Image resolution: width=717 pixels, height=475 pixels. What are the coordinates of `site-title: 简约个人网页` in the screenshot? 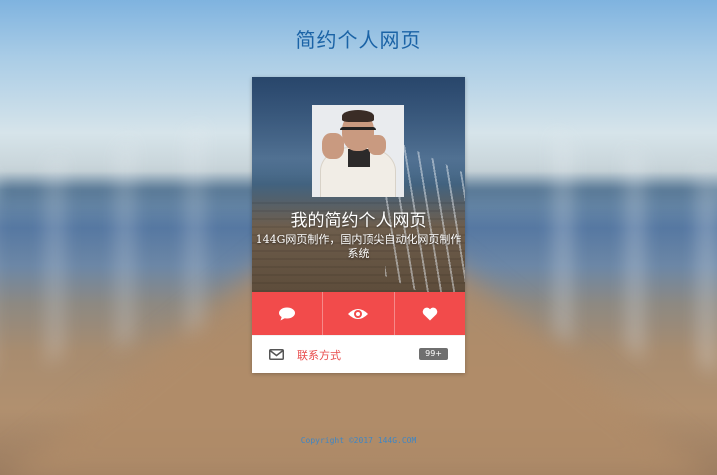 It's located at (358, 40).